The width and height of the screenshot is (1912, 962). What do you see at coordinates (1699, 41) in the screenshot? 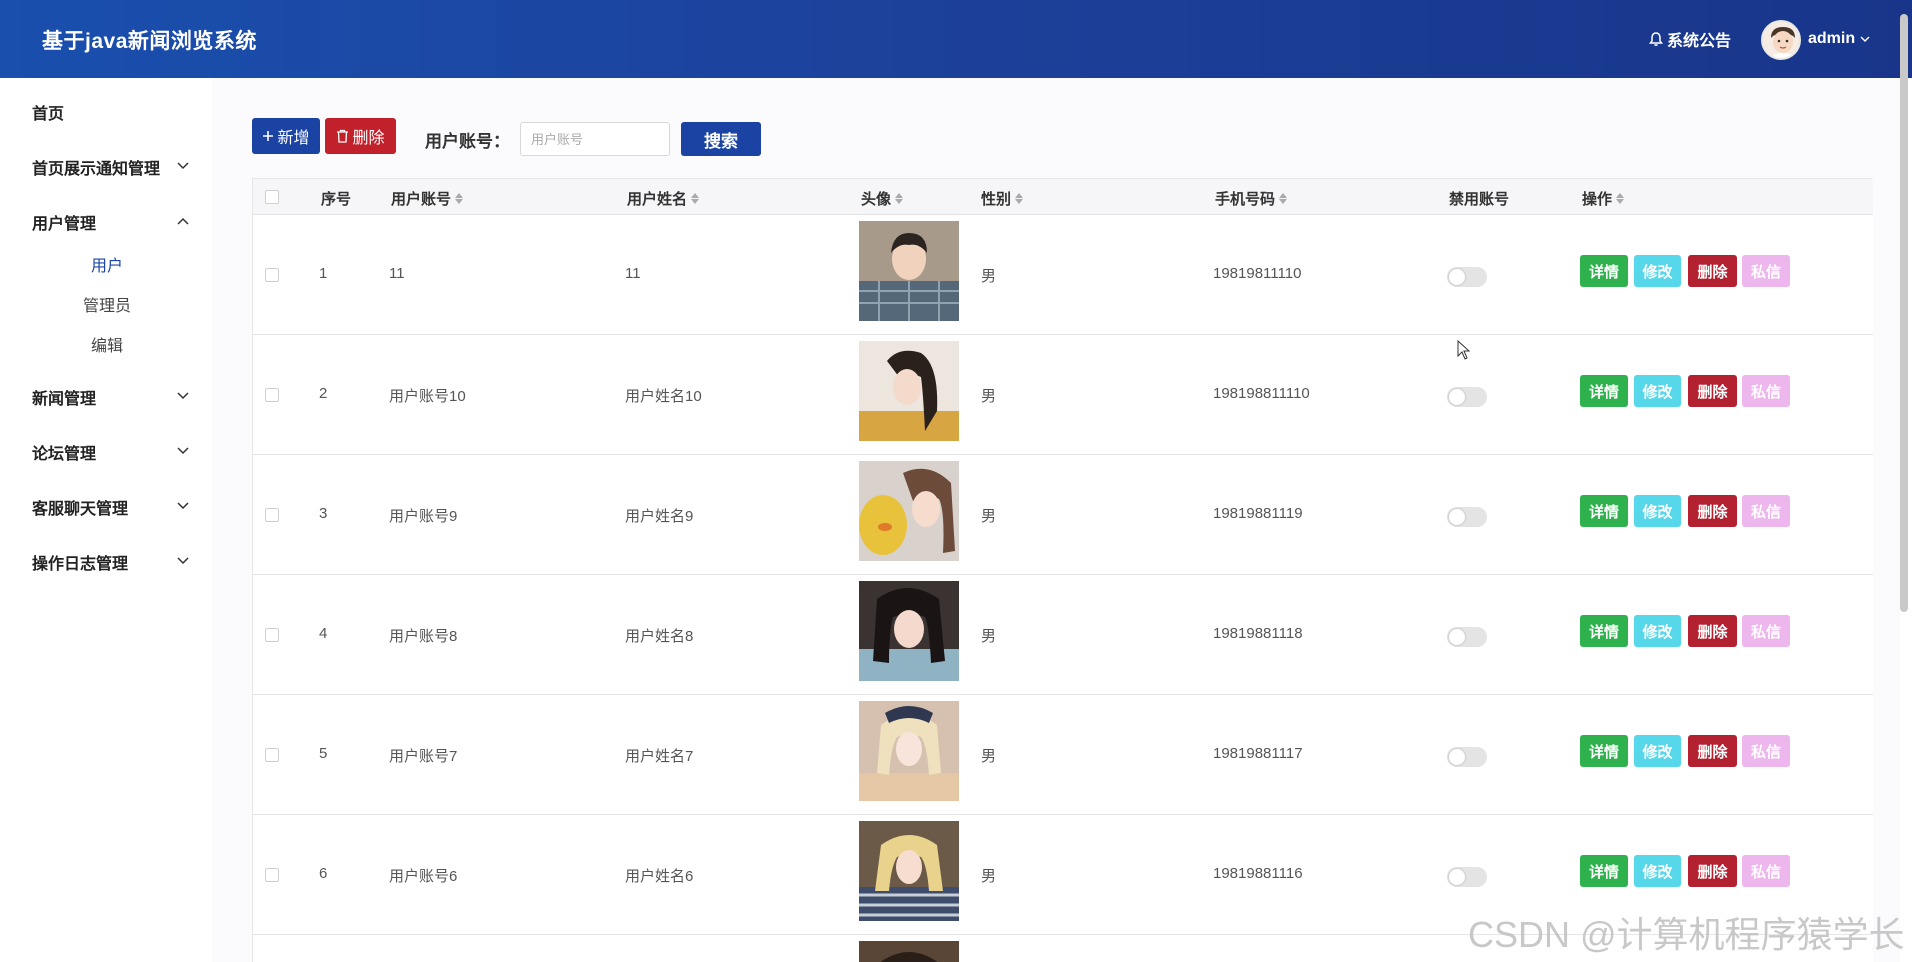
I see `system-notice-label: 系统公告` at bounding box center [1699, 41].